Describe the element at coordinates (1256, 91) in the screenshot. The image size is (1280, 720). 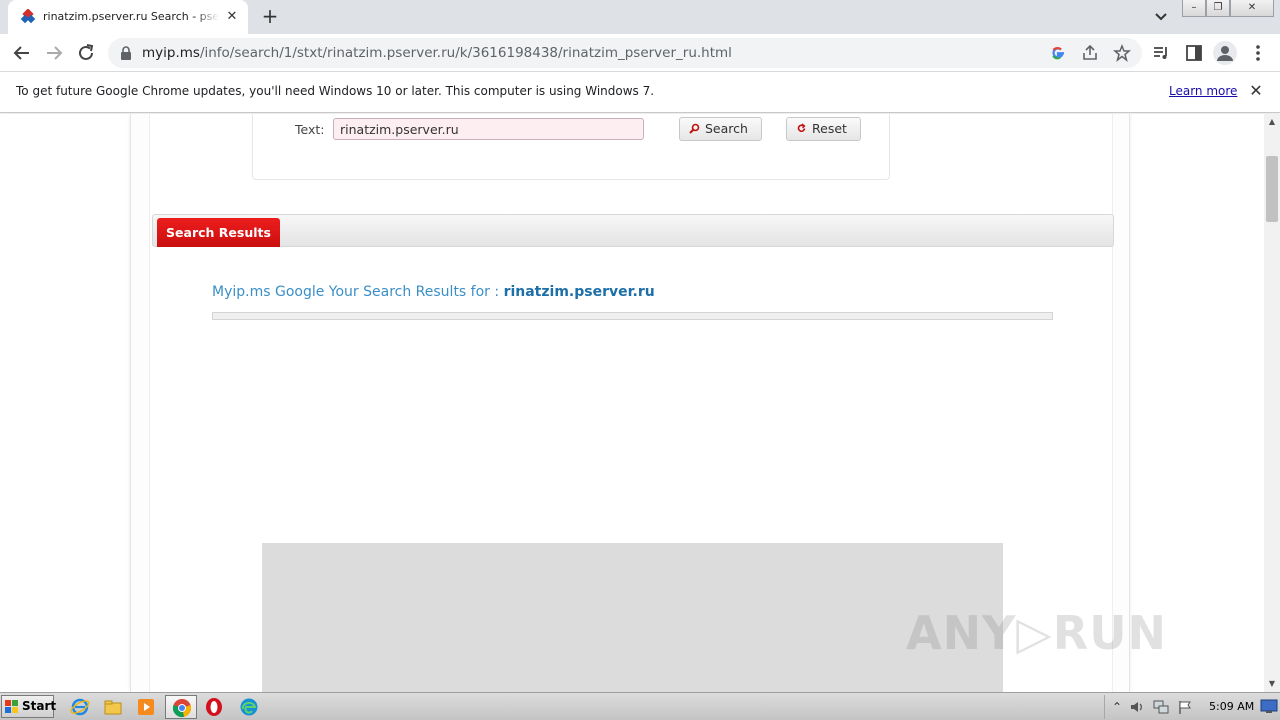
I see `infobar-close-icon: ✕` at that location.